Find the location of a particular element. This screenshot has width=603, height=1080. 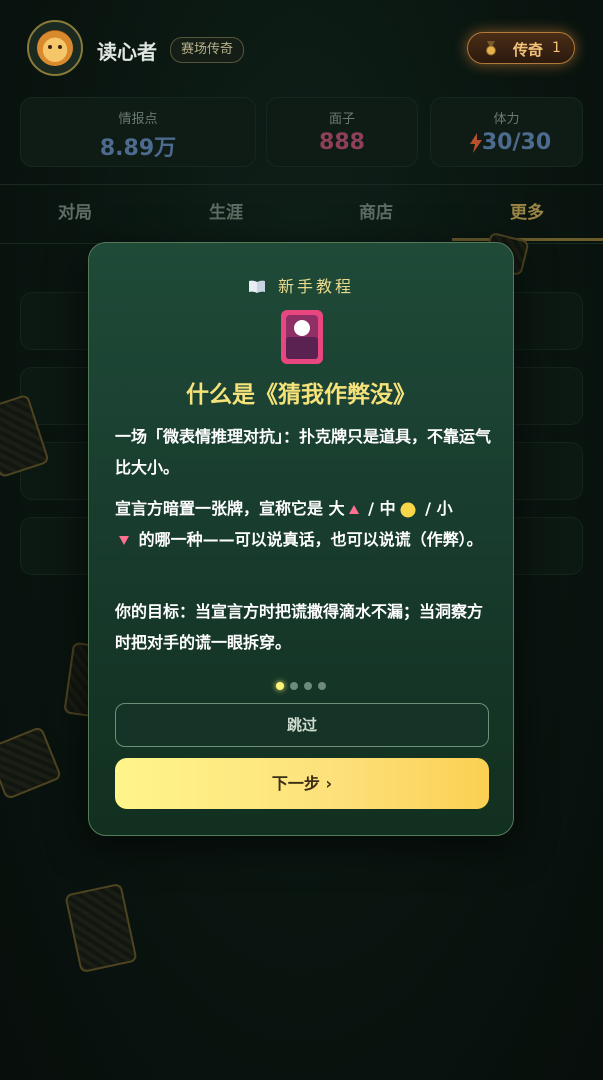

big-triangle-icon is located at coordinates (353, 509).